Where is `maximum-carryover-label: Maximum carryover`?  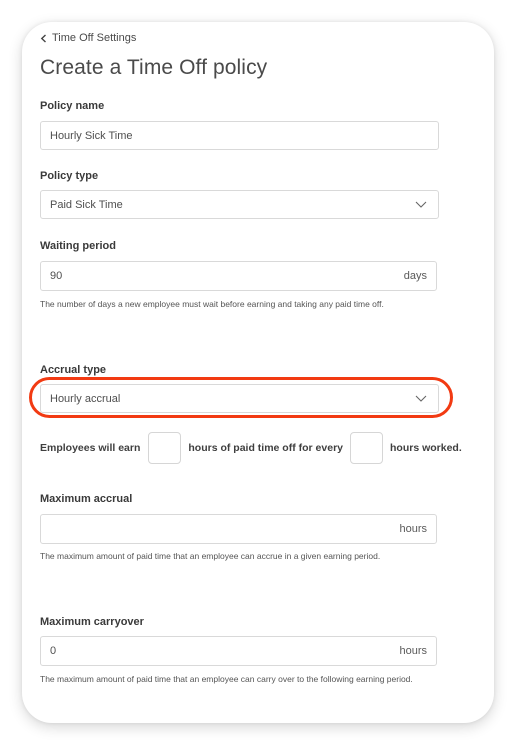
maximum-carryover-label: Maximum carryover is located at coordinates (92, 622).